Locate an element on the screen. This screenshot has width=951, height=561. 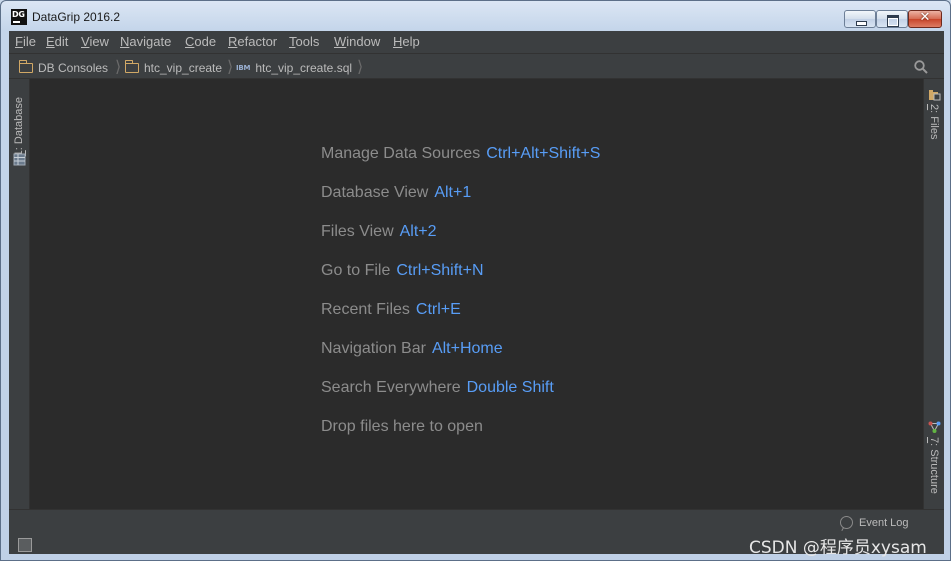
hint-database-view: Database View Alt+1 is located at coordinates (396, 193).